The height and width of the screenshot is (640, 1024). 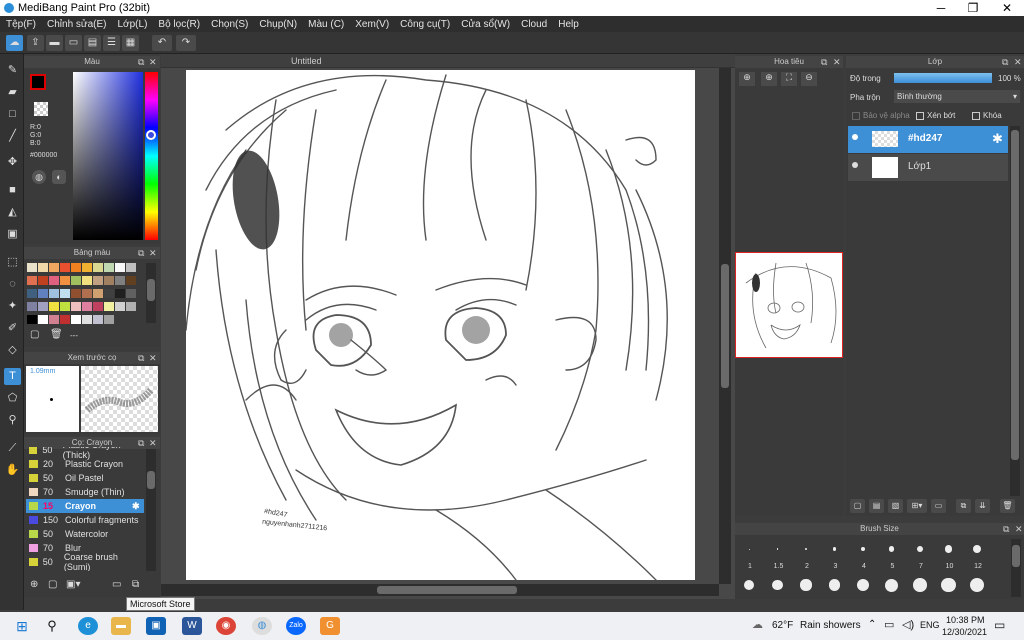 I want to click on eraser-tool-icon: ▰, so click(x=12, y=92).